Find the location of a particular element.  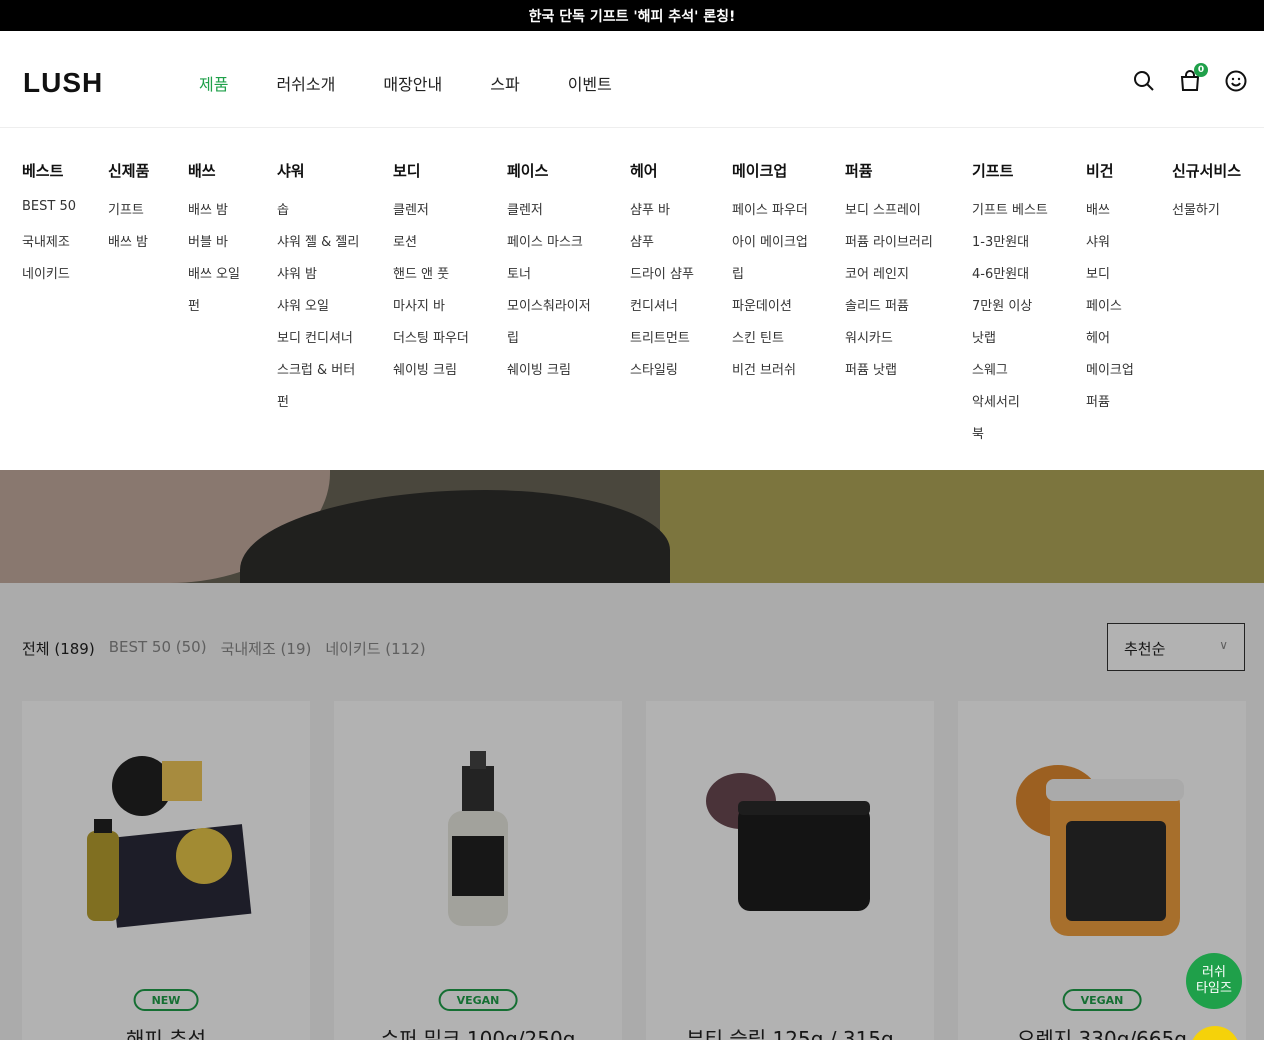

menu-col-face: 페이스 클렌저 페이스 마스크 토너 모이스춰라이저 립 쉐이빙 크림 is located at coordinates (549, 275).